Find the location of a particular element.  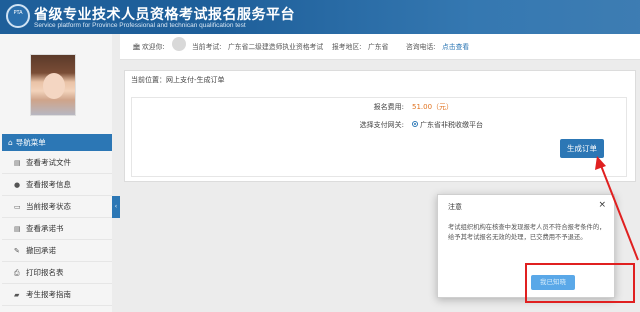

logo-text: PTA is located at coordinates (18, 13).